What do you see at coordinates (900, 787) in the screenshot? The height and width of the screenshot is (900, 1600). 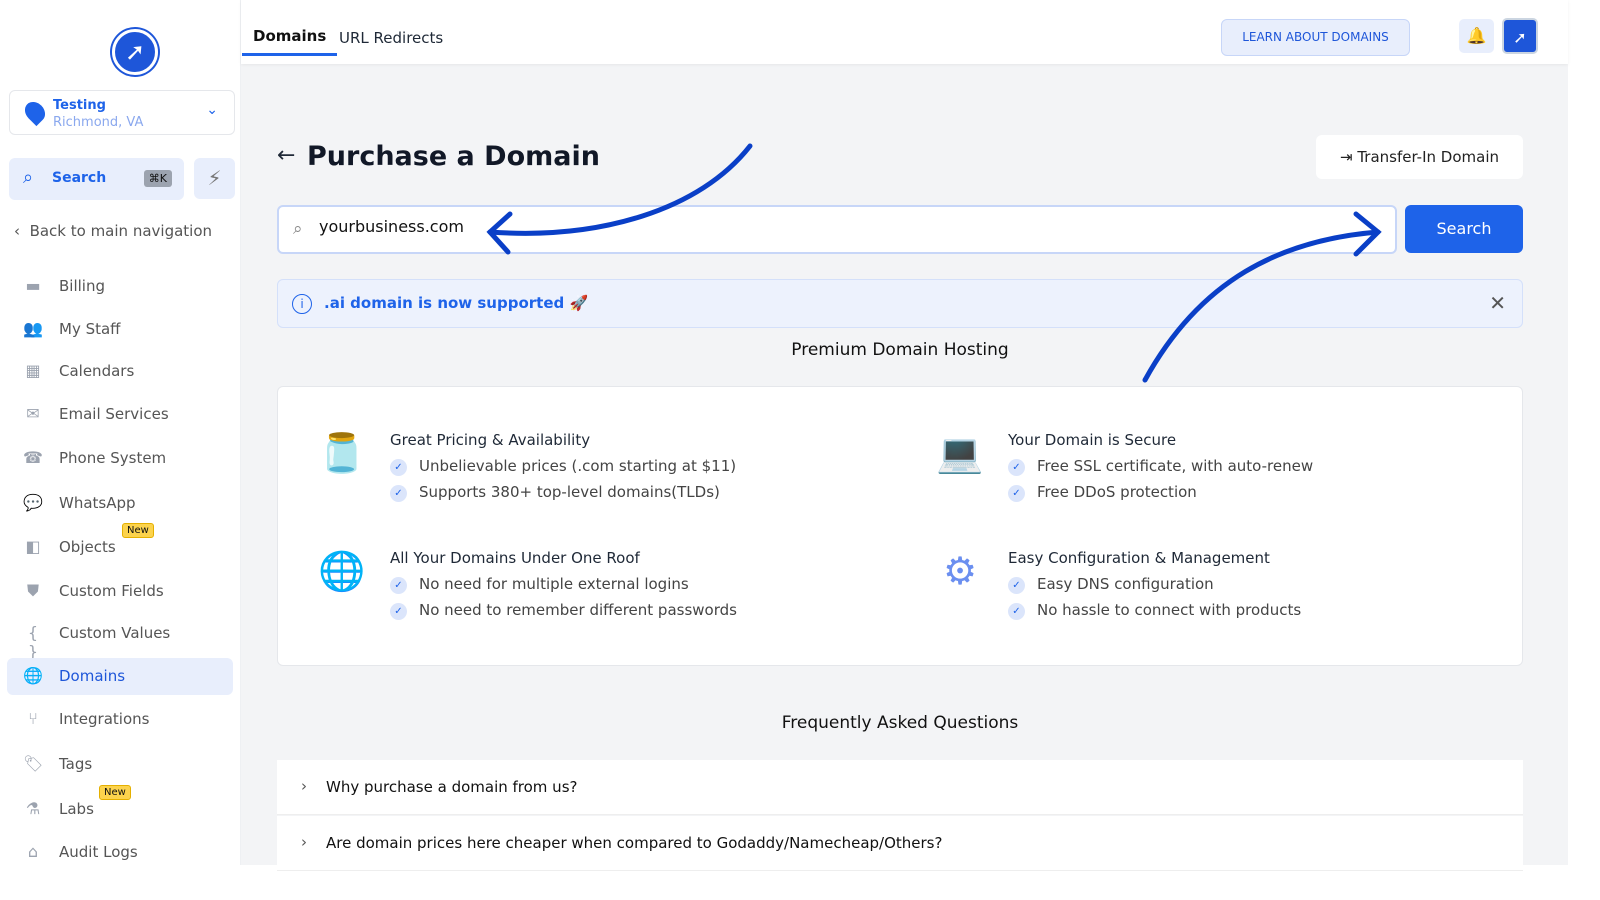 I see `faq-item: › Why purchase a domain from us?` at bounding box center [900, 787].